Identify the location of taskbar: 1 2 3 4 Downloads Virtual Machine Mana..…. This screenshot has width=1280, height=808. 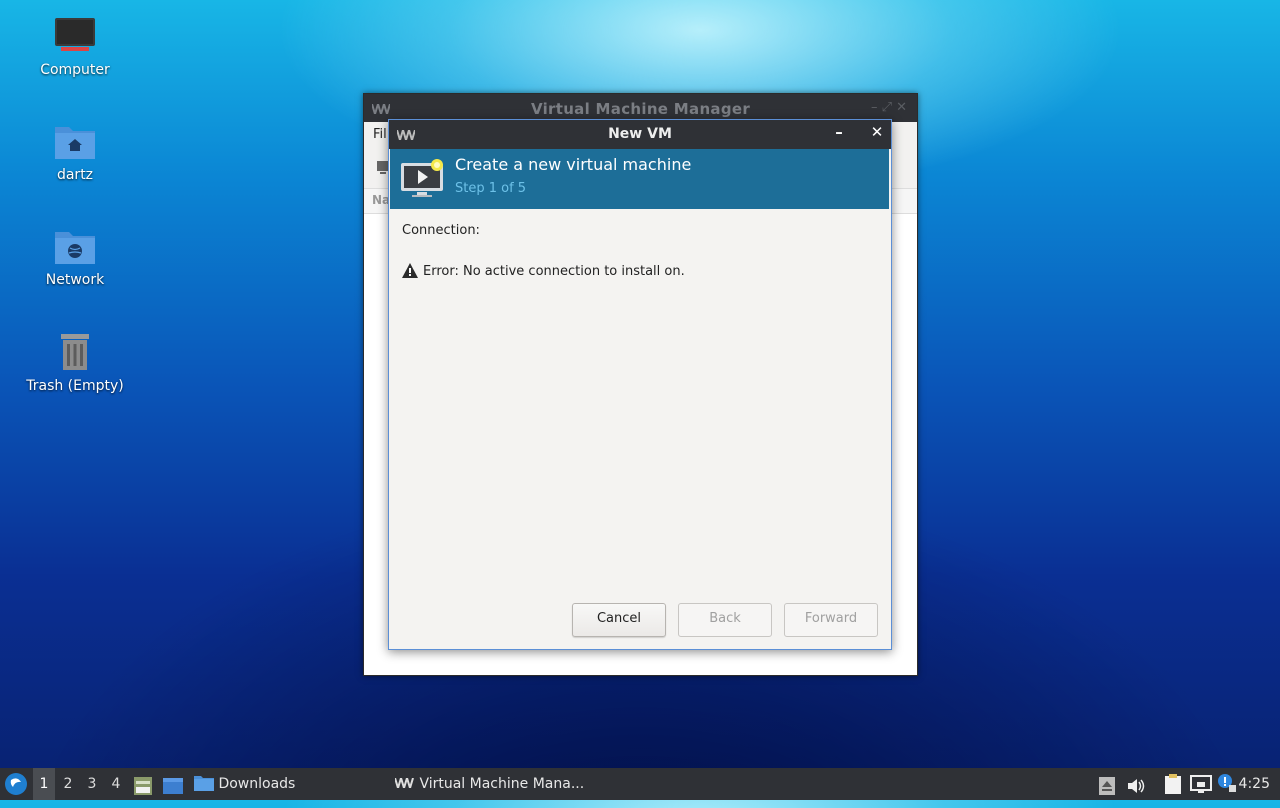
(640, 784).